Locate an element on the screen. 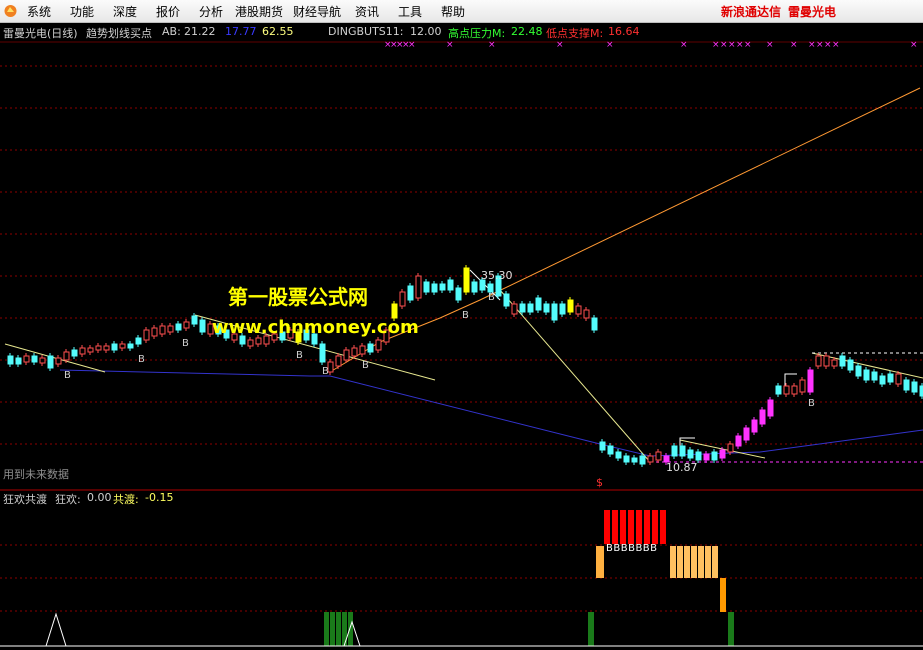  future-data-note: 用到未来数据 is located at coordinates (36, 474).